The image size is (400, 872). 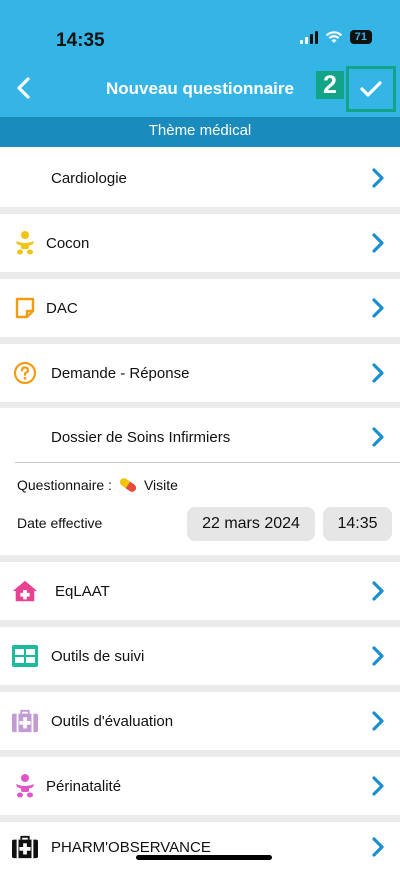 What do you see at coordinates (25, 656) in the screenshot?
I see `grid-icon` at bounding box center [25, 656].